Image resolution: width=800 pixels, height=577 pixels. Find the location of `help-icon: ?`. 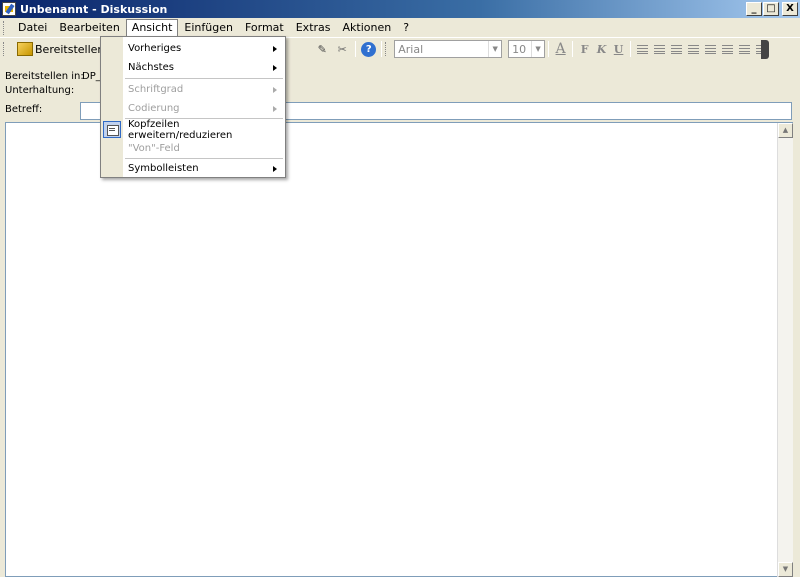

help-icon: ? is located at coordinates (369, 49).